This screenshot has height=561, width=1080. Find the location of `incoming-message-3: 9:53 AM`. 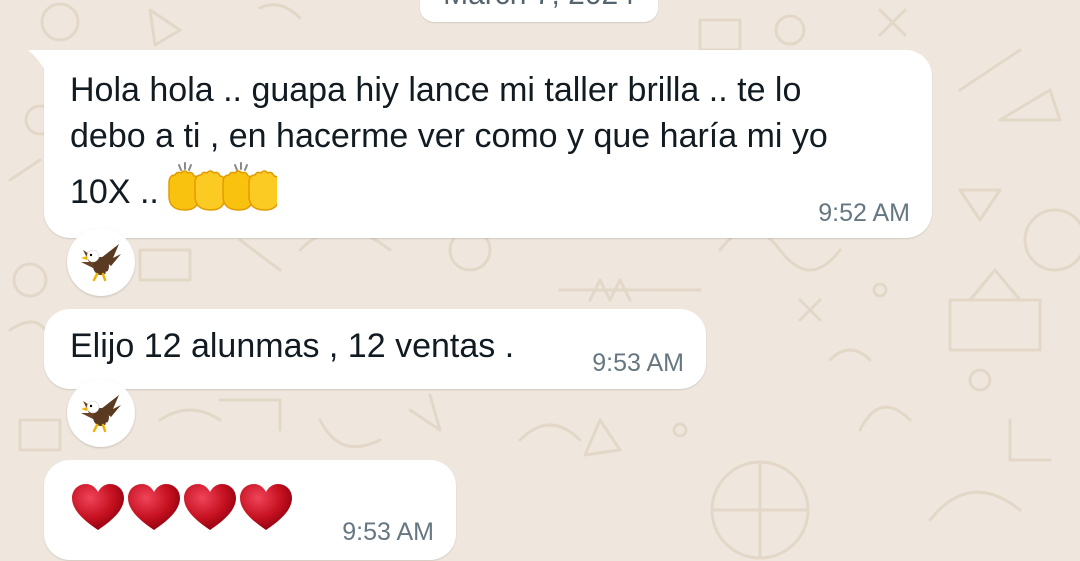

incoming-message-3: 9:53 AM is located at coordinates (250, 510).